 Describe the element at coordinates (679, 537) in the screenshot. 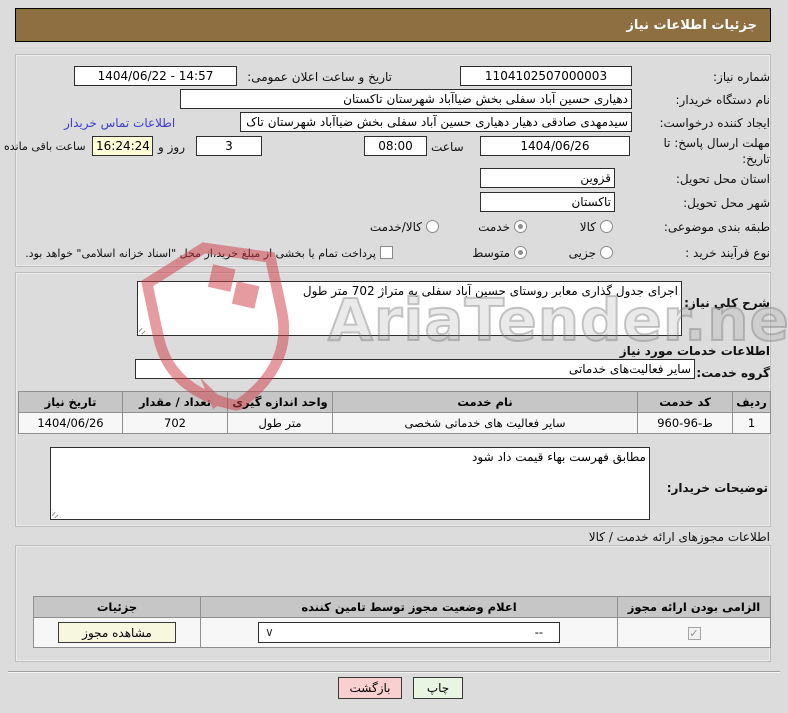

I see `permits-section-title: اطلاعات مجوزهای ارائه خدمت / کالا` at that location.